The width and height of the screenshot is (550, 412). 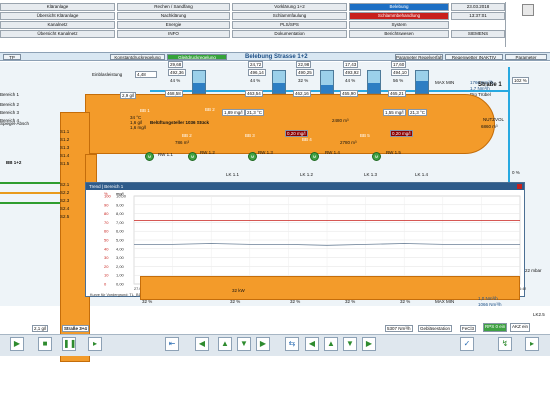 I want to click on mixer-rw-1-5: M, so click(x=376, y=156).